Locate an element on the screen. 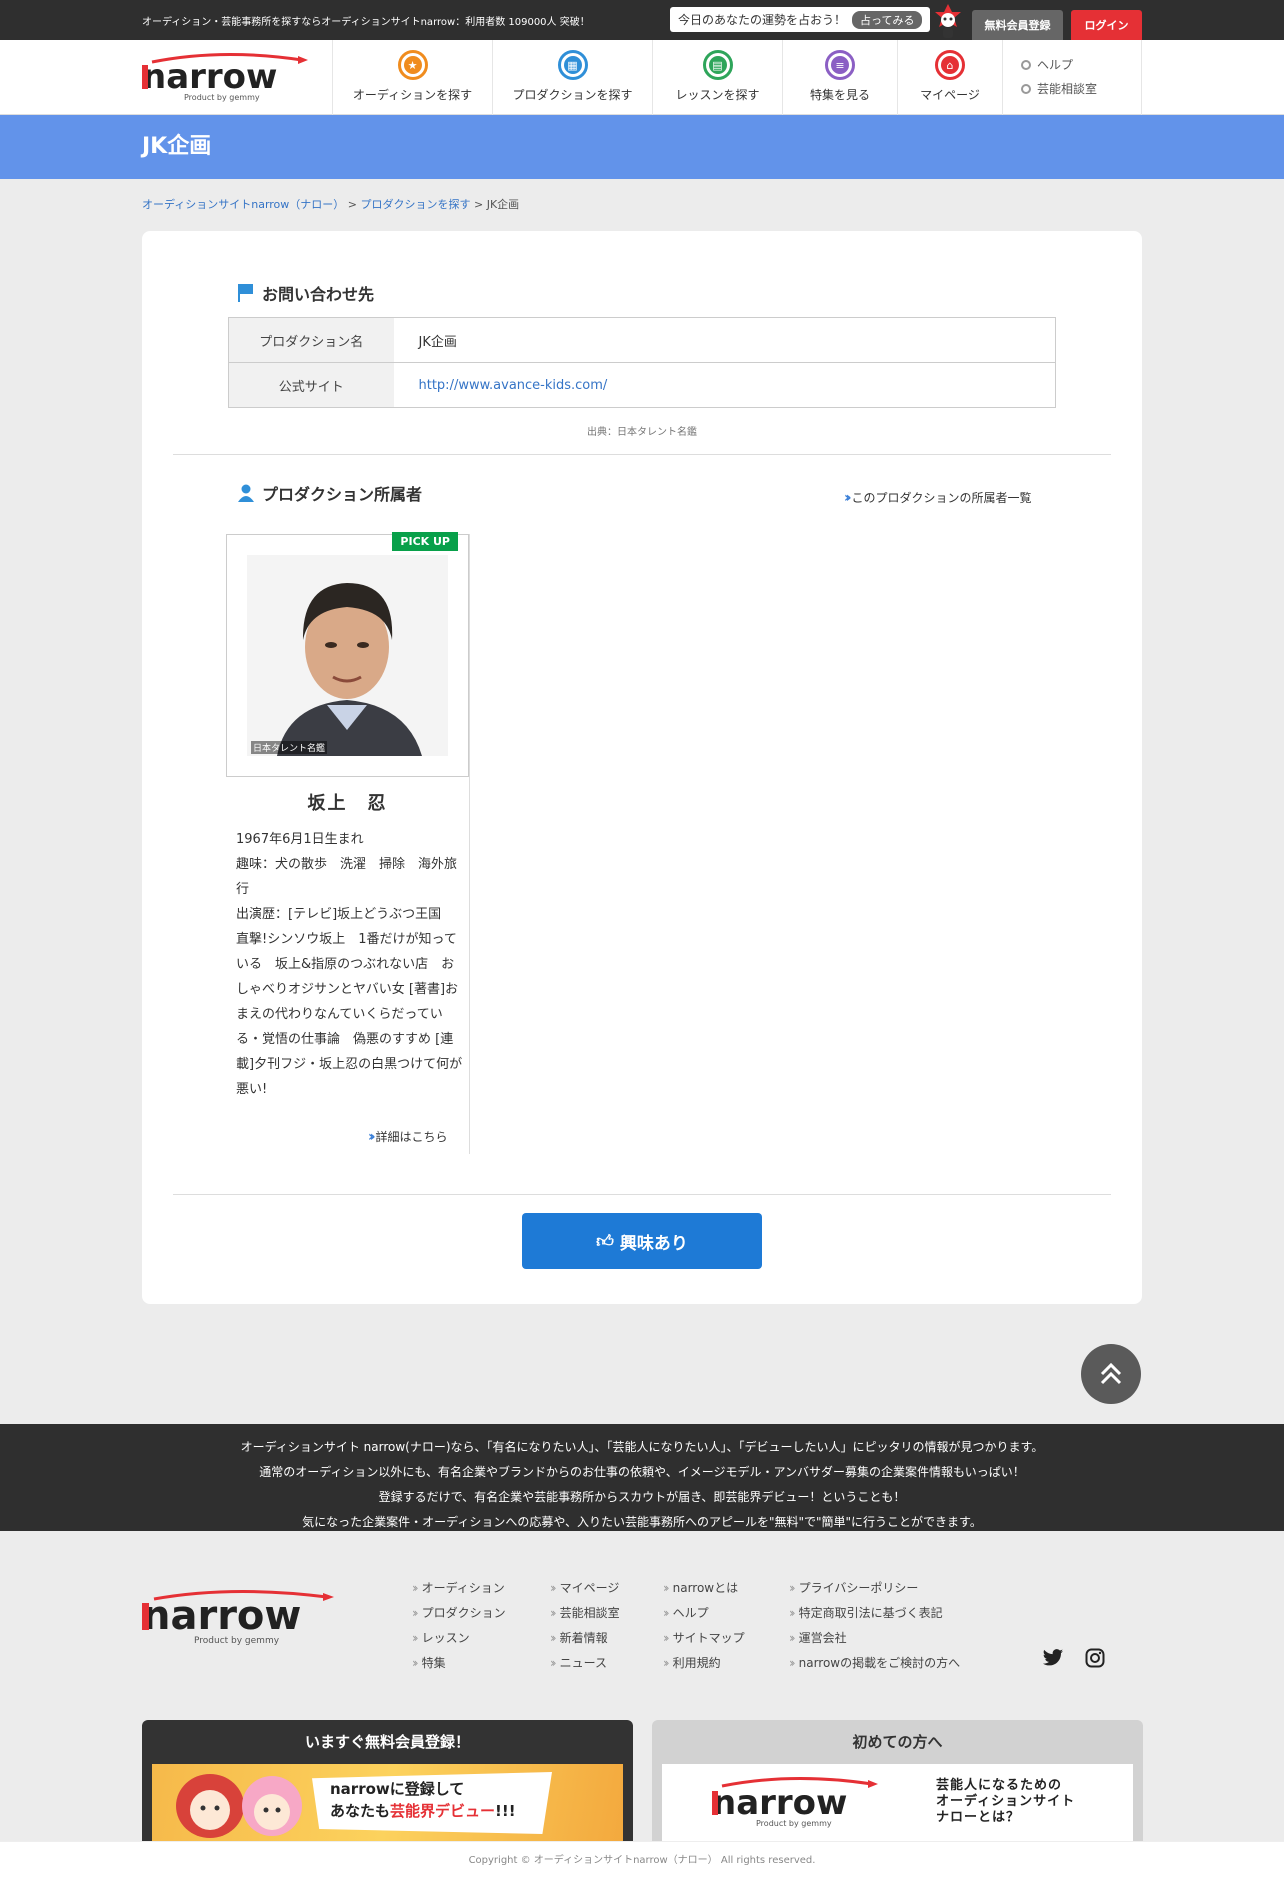  footer-link: ›› プライバシーポリシー is located at coordinates (874, 1587).